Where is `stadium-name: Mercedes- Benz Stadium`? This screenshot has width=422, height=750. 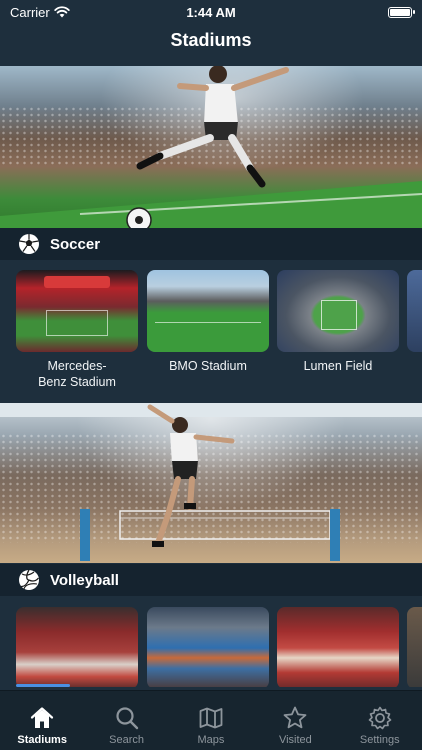
stadium-name: Mercedes- Benz Stadium is located at coordinates (77, 374).